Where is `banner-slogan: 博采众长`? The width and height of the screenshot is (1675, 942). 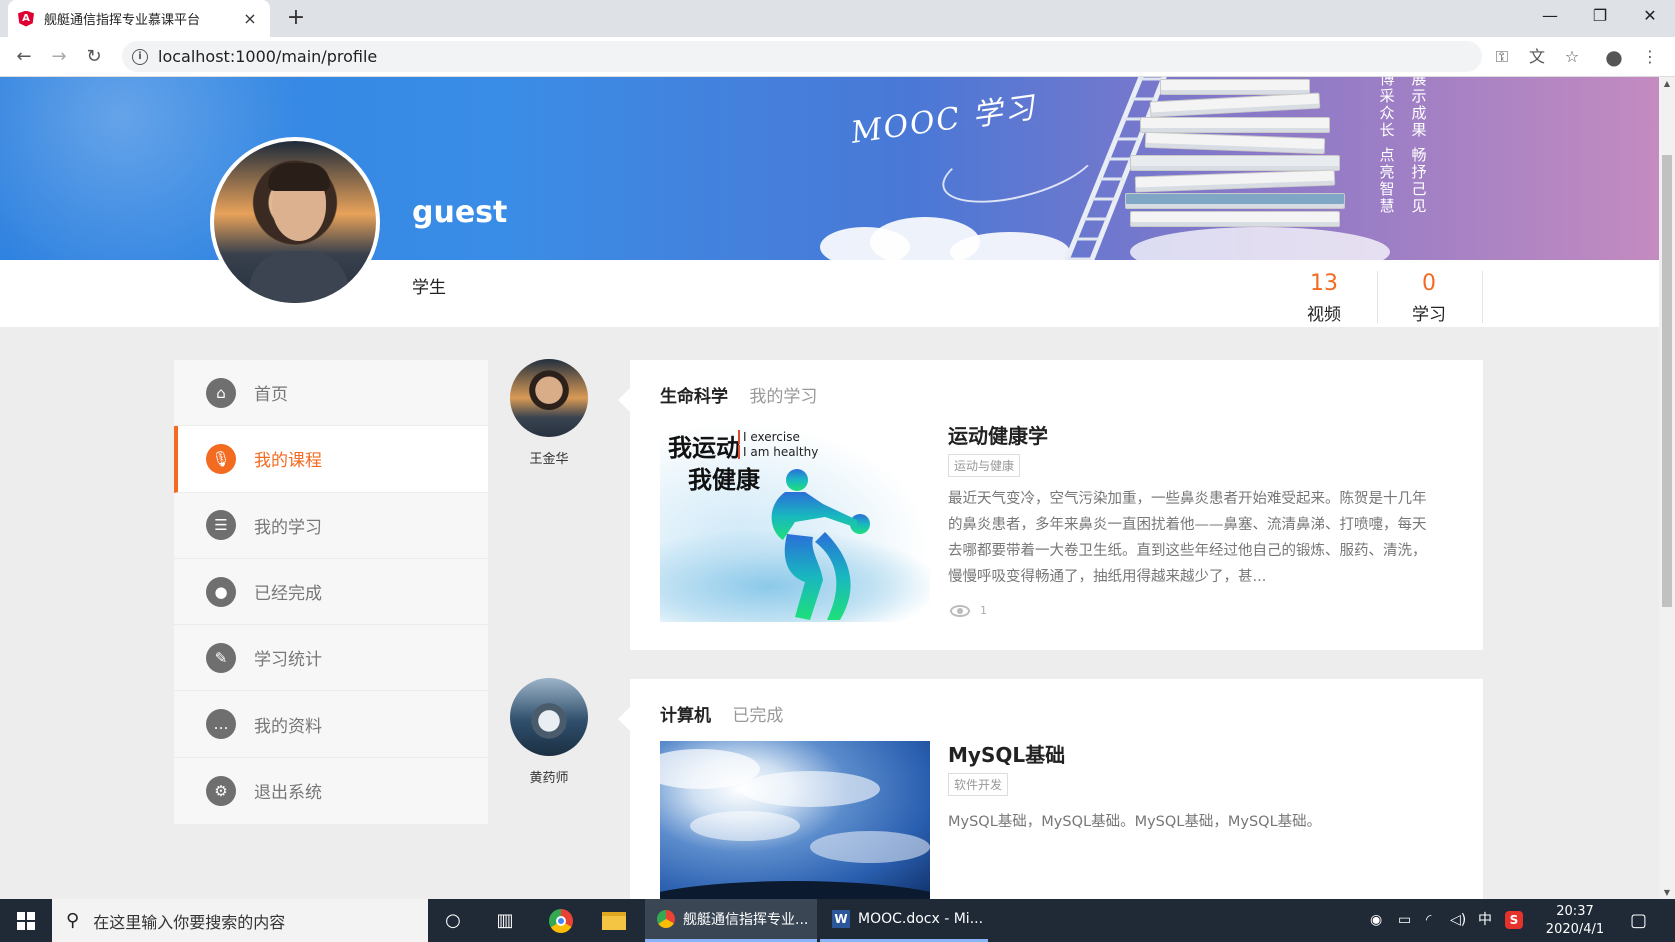
banner-slogan: 博采众长 is located at coordinates (1387, 108).